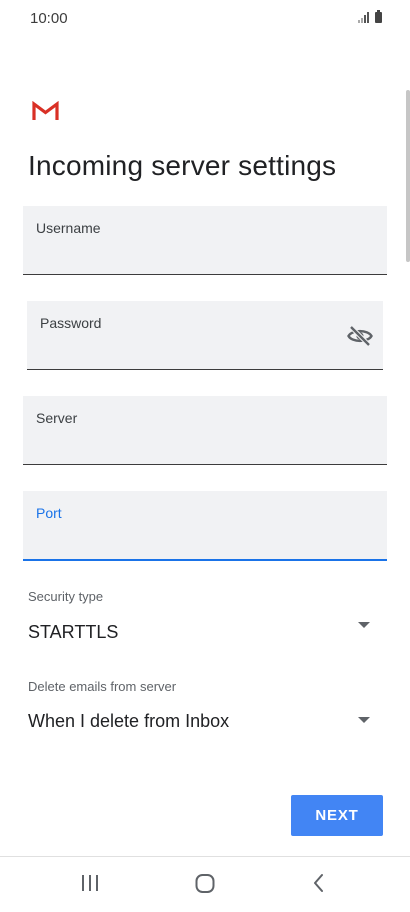  What do you see at coordinates (408, 176) in the screenshot?
I see `scrollbar` at bounding box center [408, 176].